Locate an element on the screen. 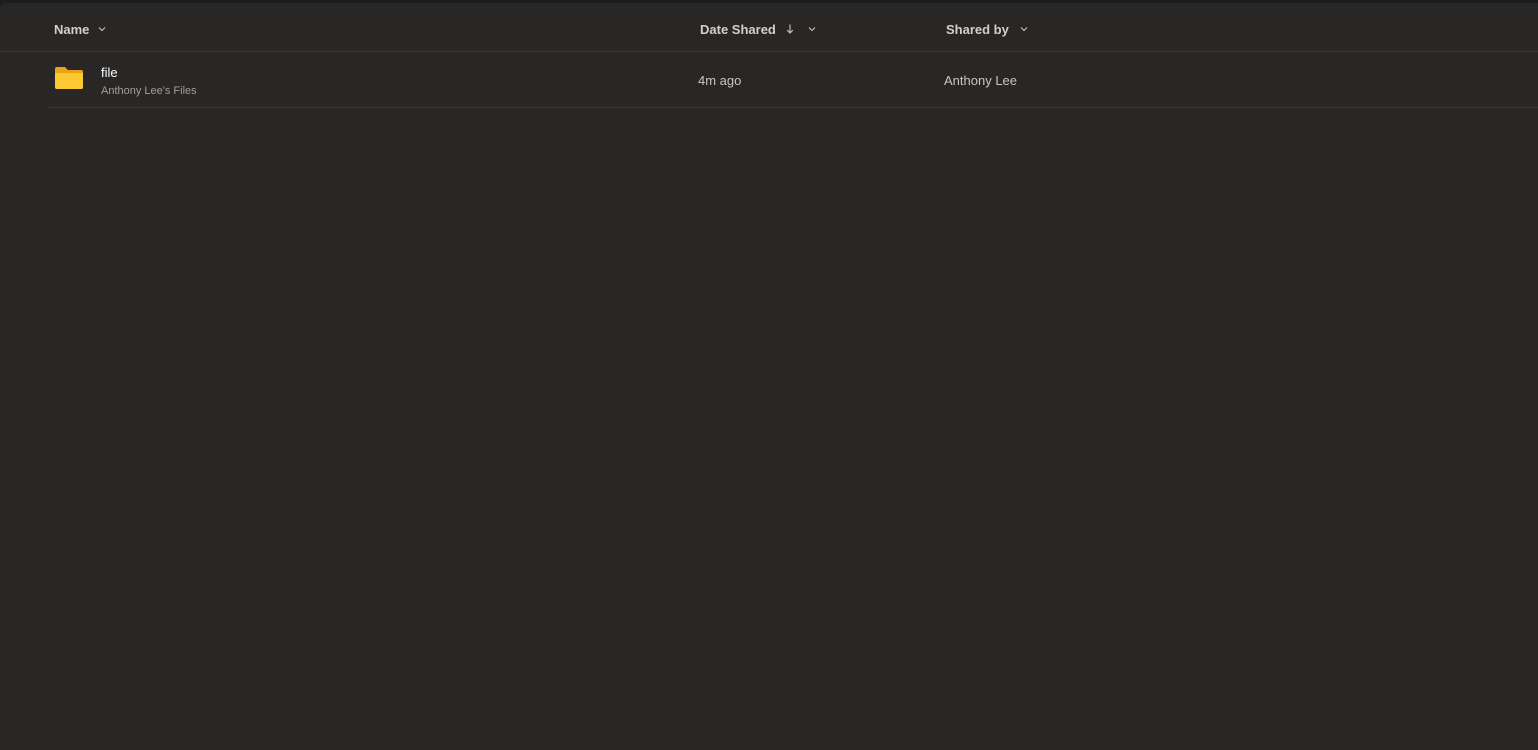 The height and width of the screenshot is (750, 1538). column-header-name-label: Name is located at coordinates (72, 29).